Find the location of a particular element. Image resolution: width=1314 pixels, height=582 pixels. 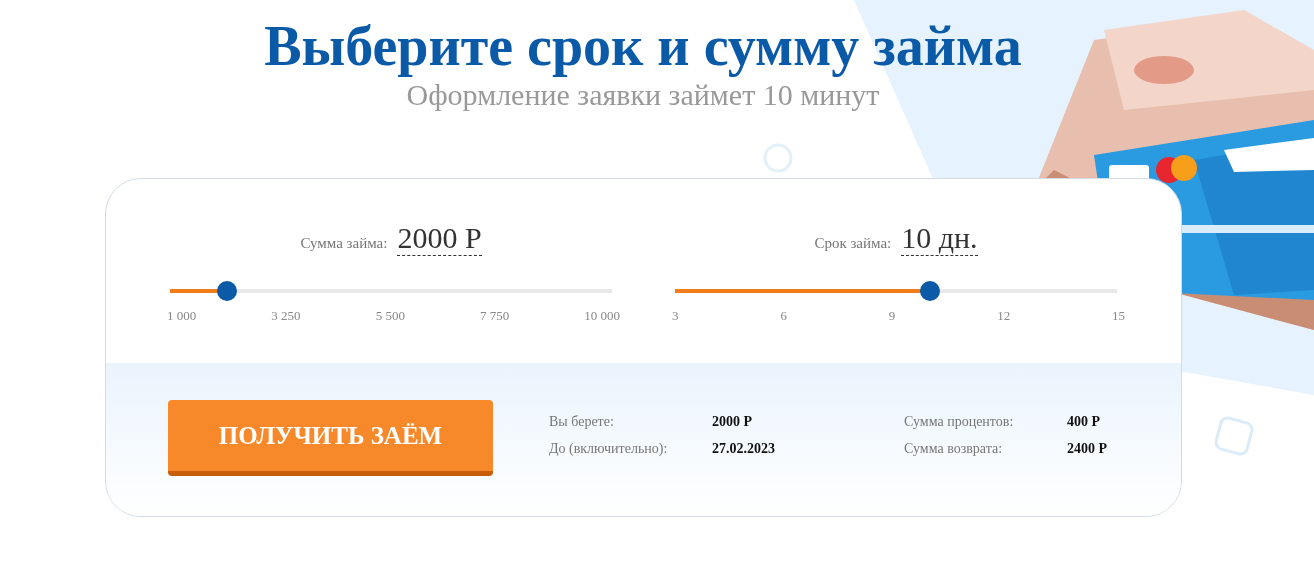

tick-label: 9 is located at coordinates (892, 316).